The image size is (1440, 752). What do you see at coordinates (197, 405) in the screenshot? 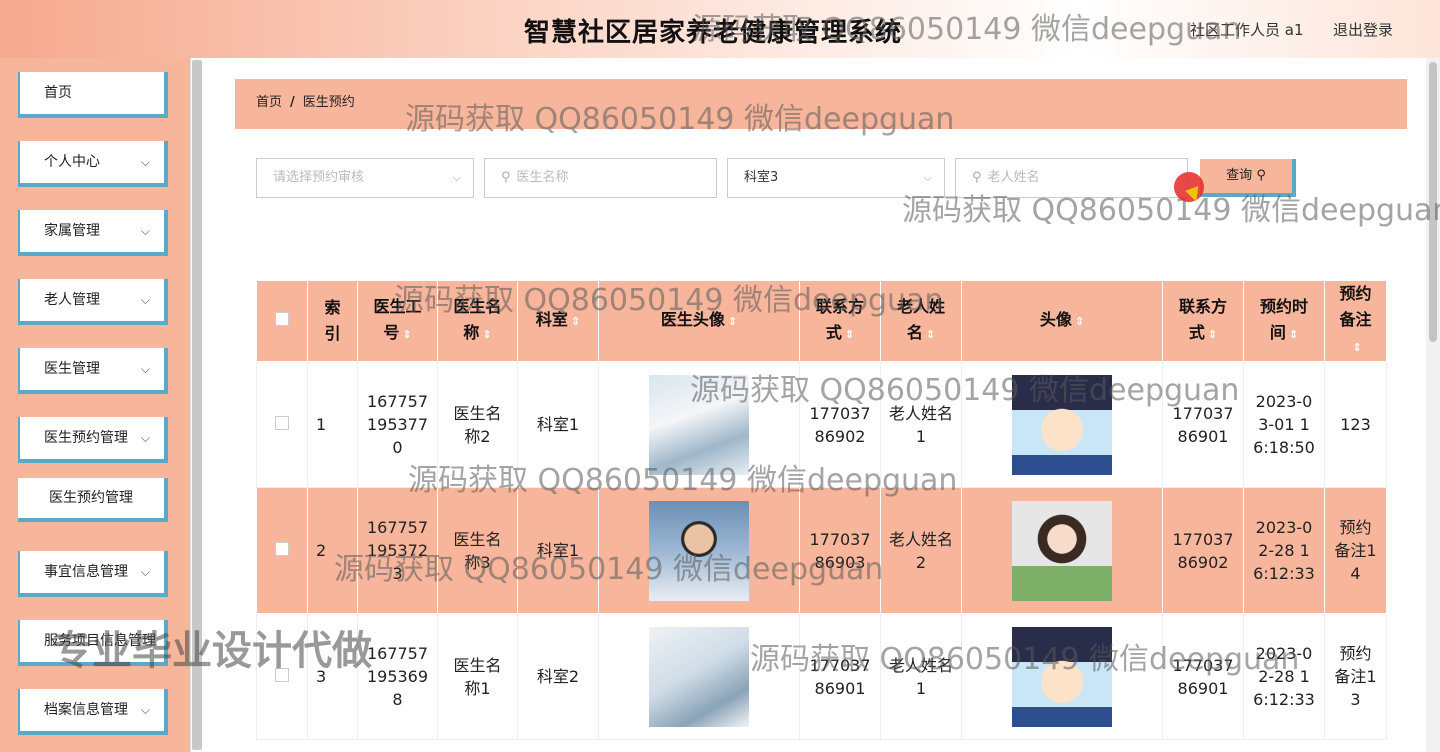
I see `sidebar-scroll-thumb` at bounding box center [197, 405].